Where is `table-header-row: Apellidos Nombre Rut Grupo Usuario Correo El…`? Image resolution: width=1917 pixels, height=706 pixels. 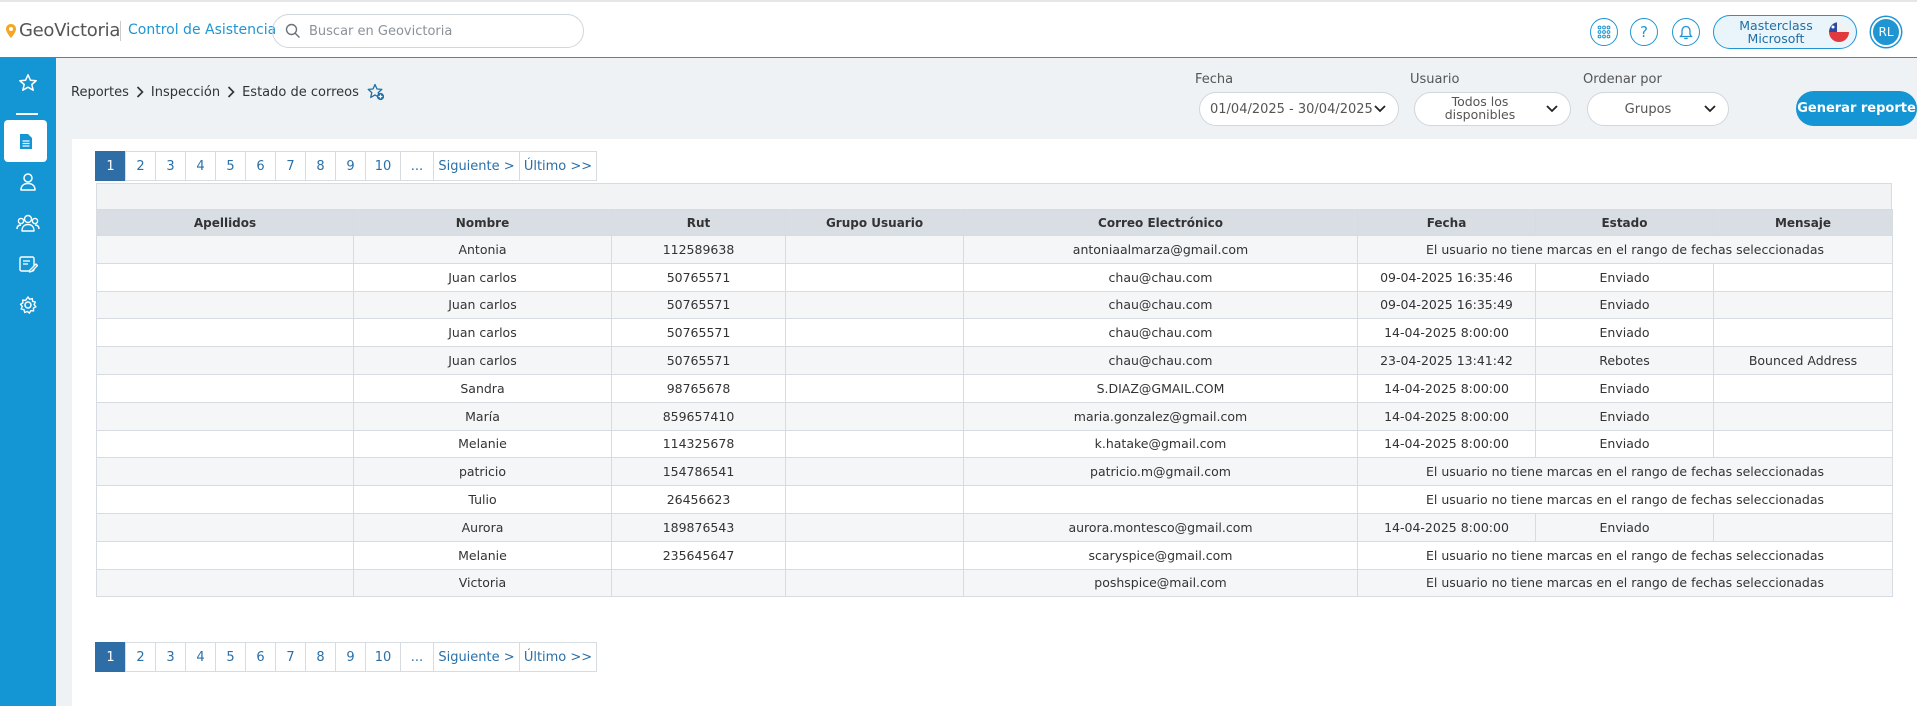
table-header-row: Apellidos Nombre Rut Grupo Usuario Correo El… is located at coordinates (994, 222).